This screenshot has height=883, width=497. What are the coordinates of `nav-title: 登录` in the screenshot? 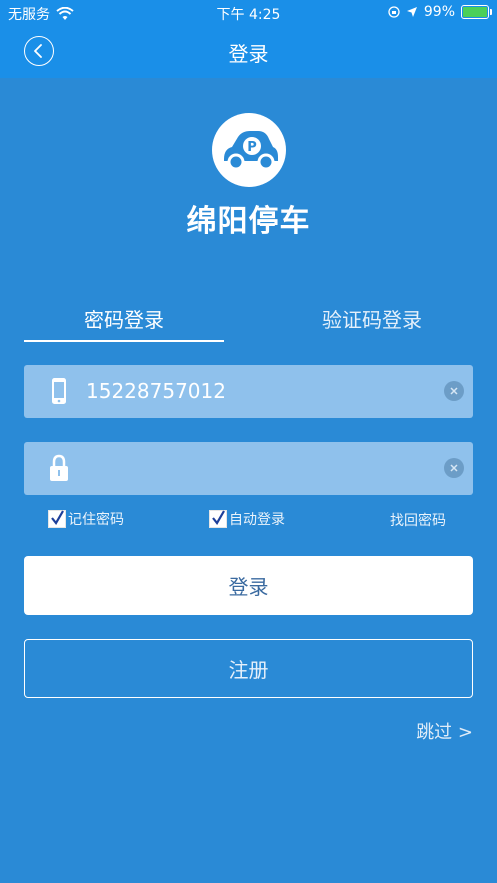 It's located at (248, 54).